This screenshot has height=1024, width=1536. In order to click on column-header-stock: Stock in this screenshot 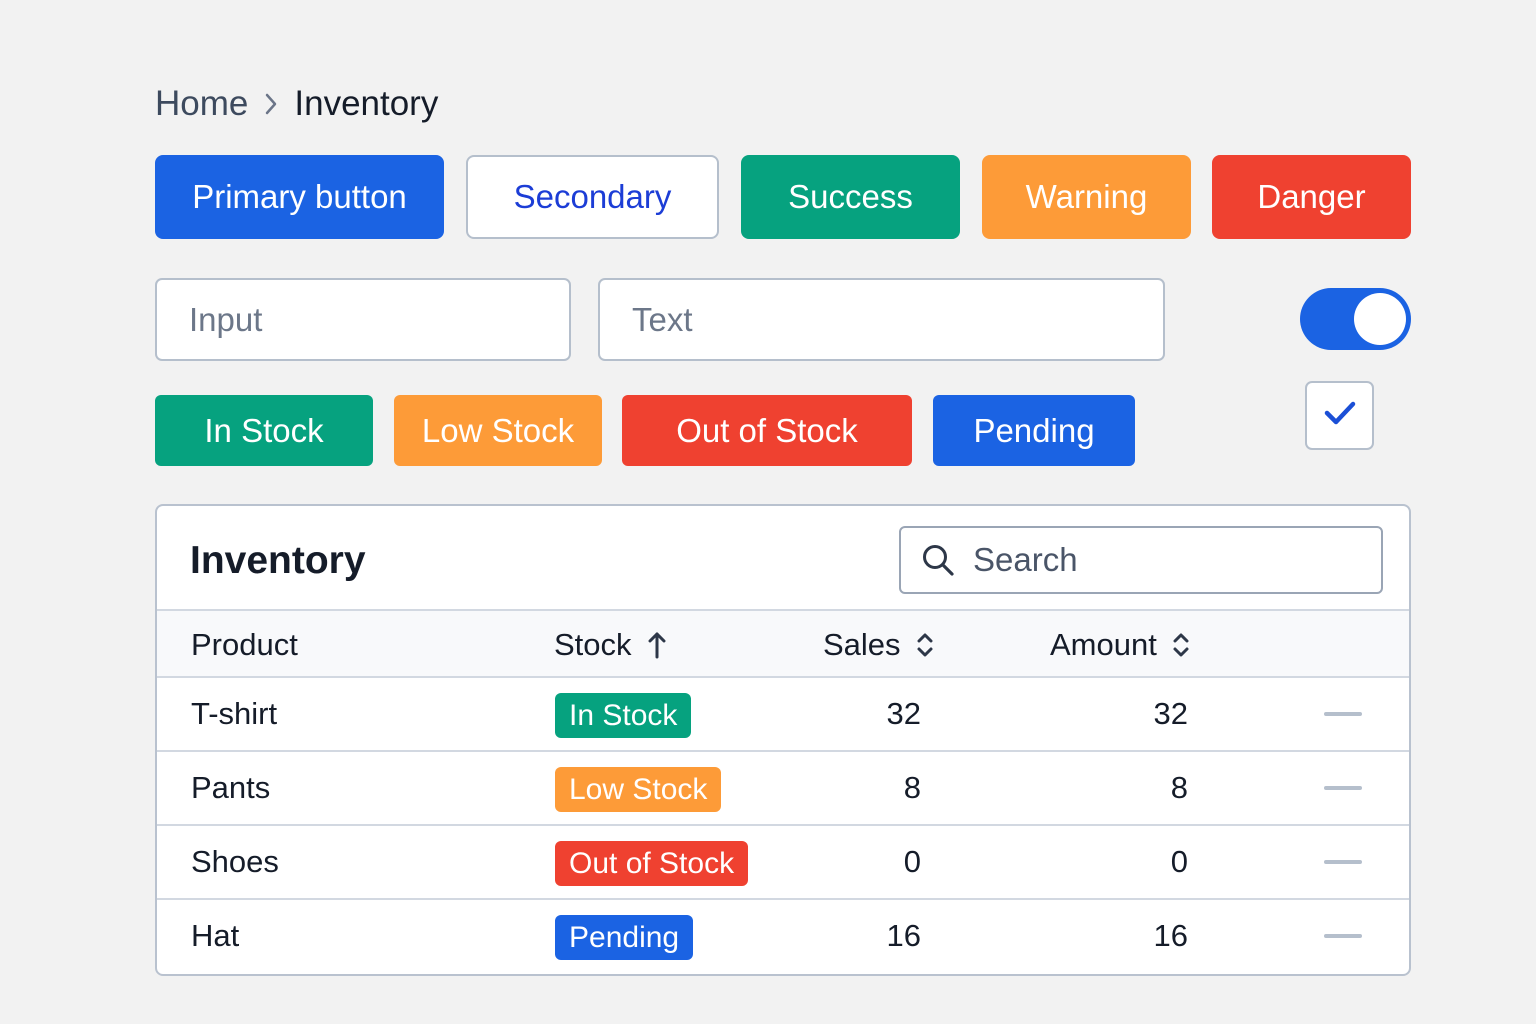, I will do `click(611, 644)`.